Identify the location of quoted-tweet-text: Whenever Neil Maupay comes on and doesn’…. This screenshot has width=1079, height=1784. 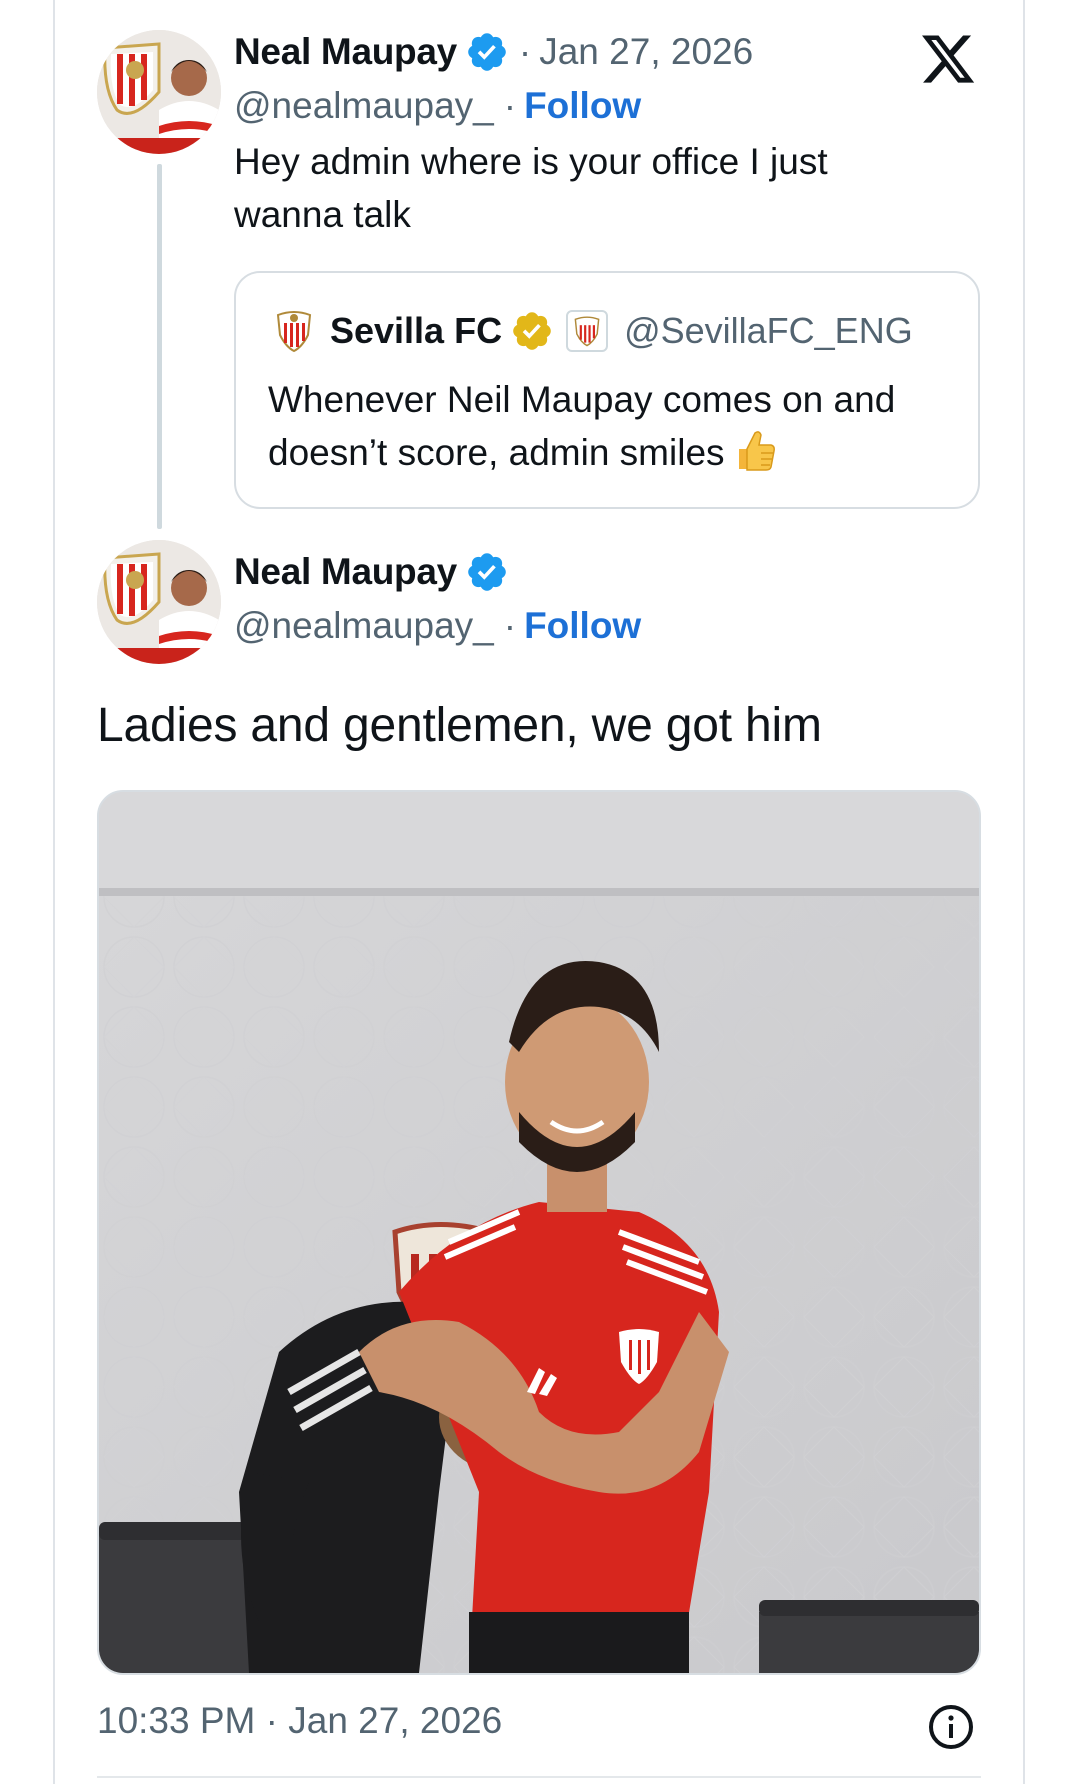
(618, 426).